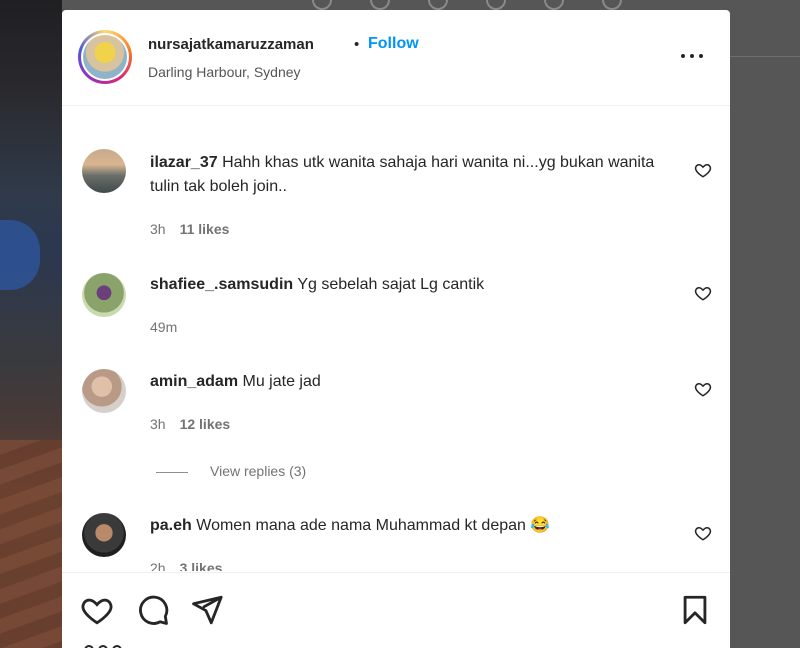 Image resolution: width=800 pixels, height=648 pixels. What do you see at coordinates (693, 56) in the screenshot?
I see `more-options-icon` at bounding box center [693, 56].